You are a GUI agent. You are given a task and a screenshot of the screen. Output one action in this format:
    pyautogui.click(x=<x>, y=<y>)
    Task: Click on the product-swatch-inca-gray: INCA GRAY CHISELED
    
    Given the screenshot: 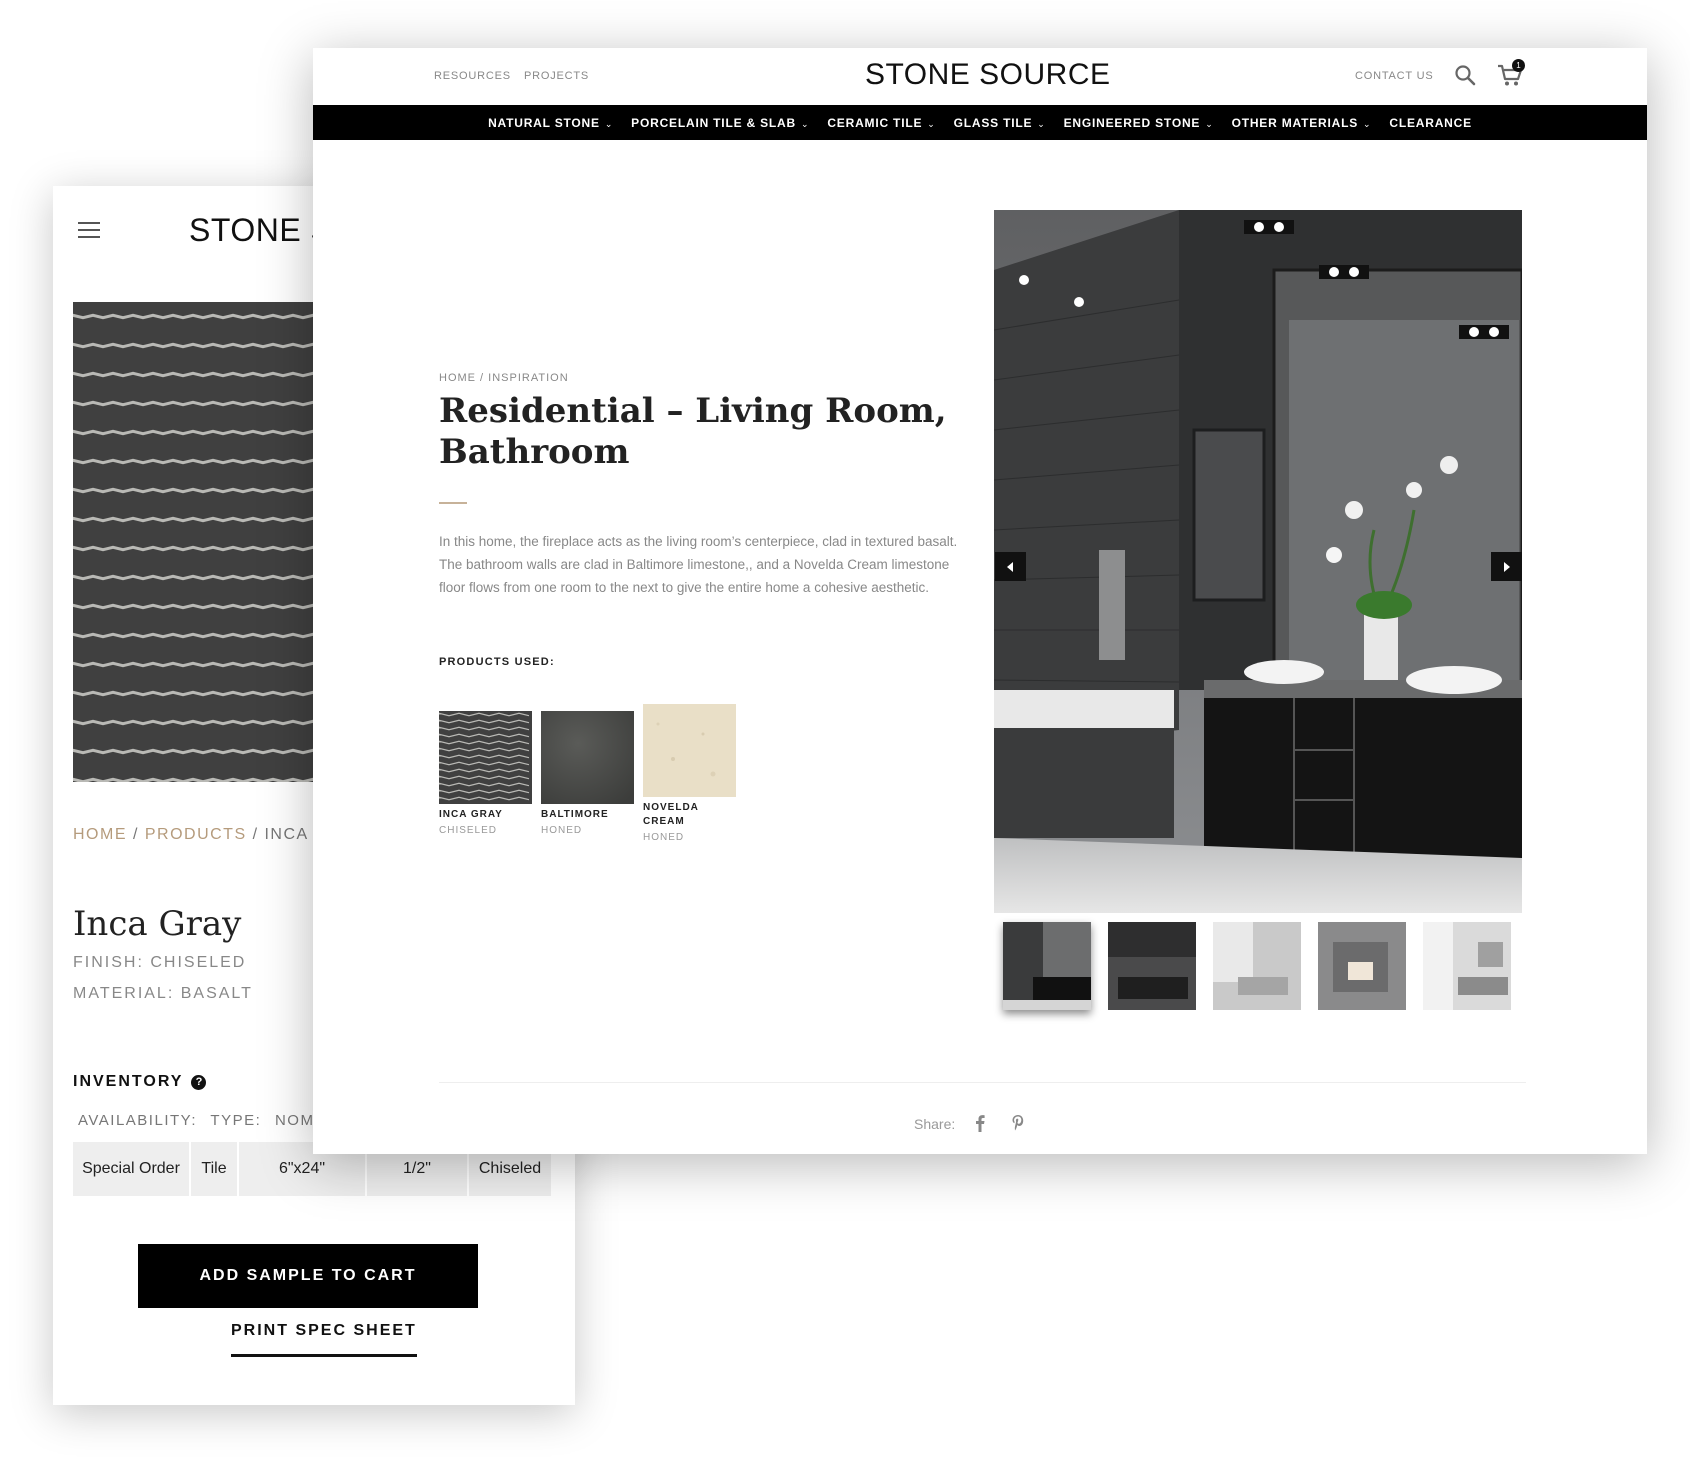 What is the action you would take?
    pyautogui.click(x=485, y=774)
    